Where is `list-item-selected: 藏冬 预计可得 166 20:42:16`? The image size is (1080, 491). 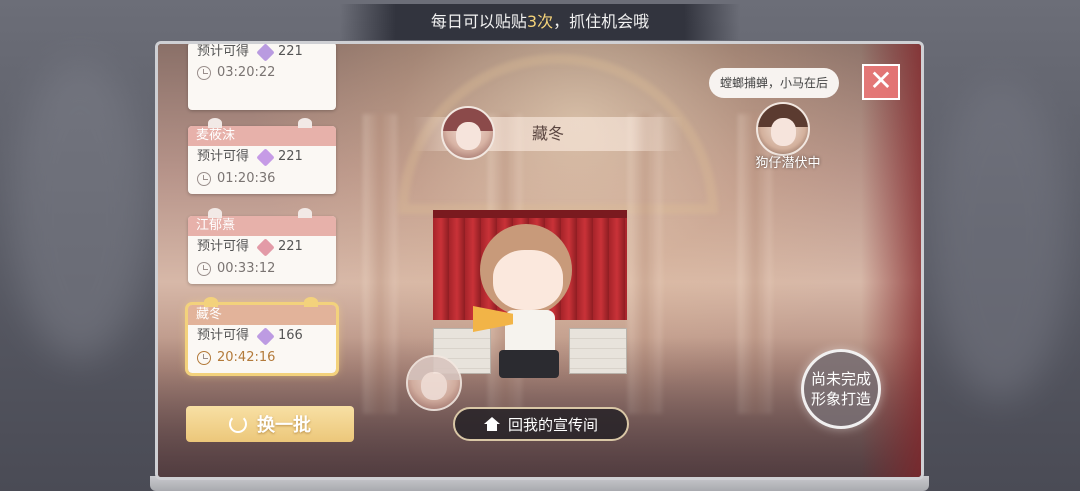 list-item-selected: 藏冬 预计可得 166 20:42:16 is located at coordinates (262, 336).